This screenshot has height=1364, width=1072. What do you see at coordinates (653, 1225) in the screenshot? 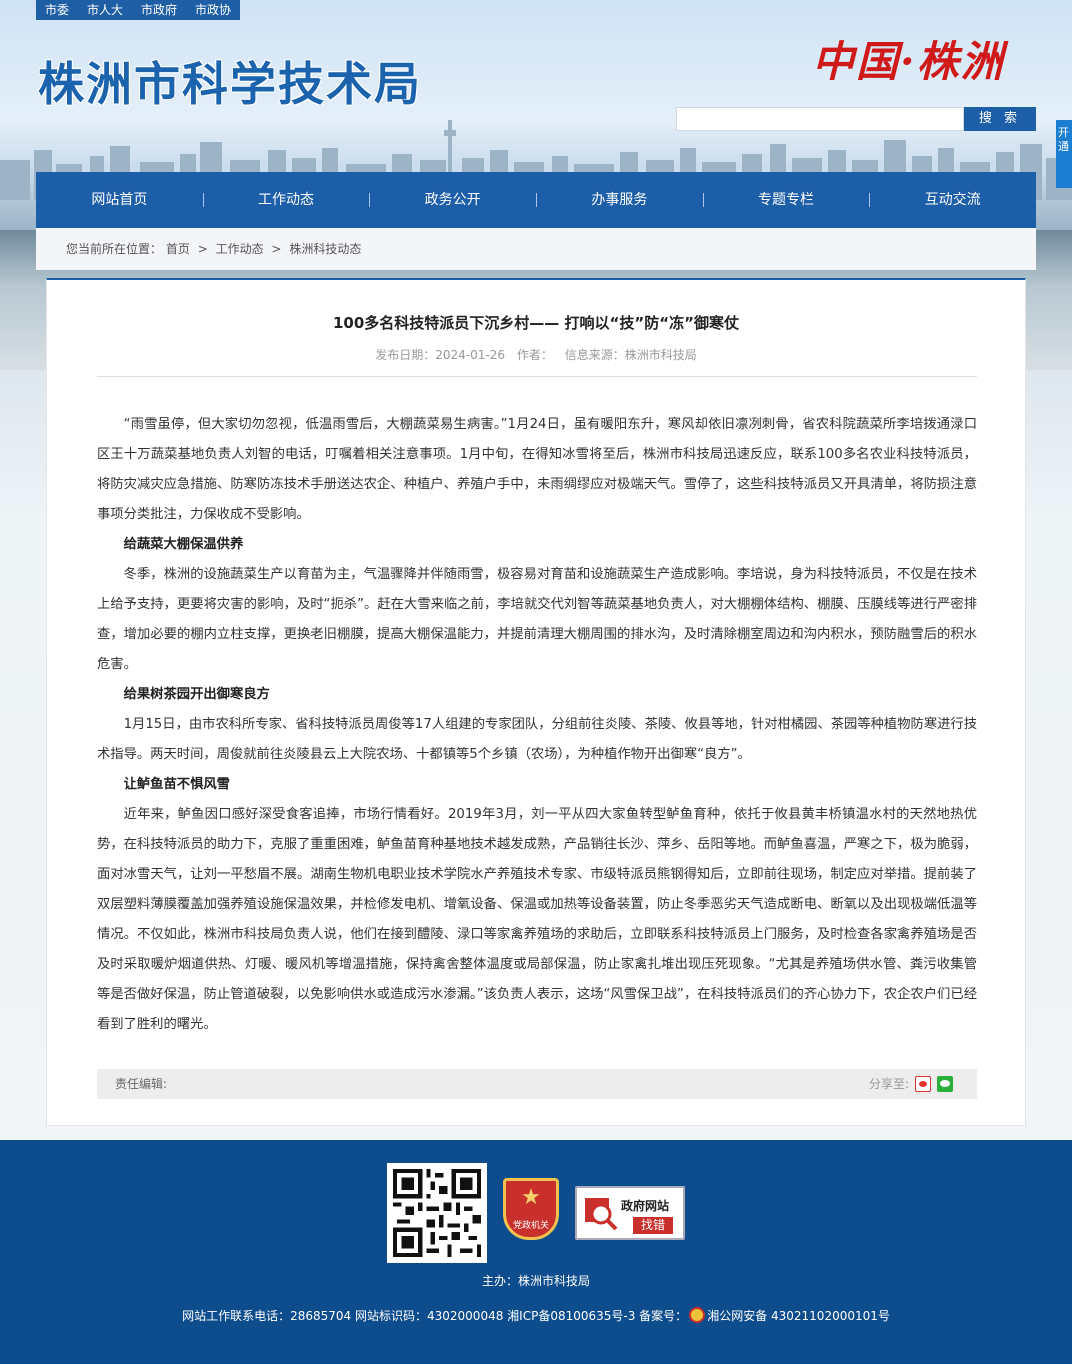
I see `error-report-button: 找错` at bounding box center [653, 1225].